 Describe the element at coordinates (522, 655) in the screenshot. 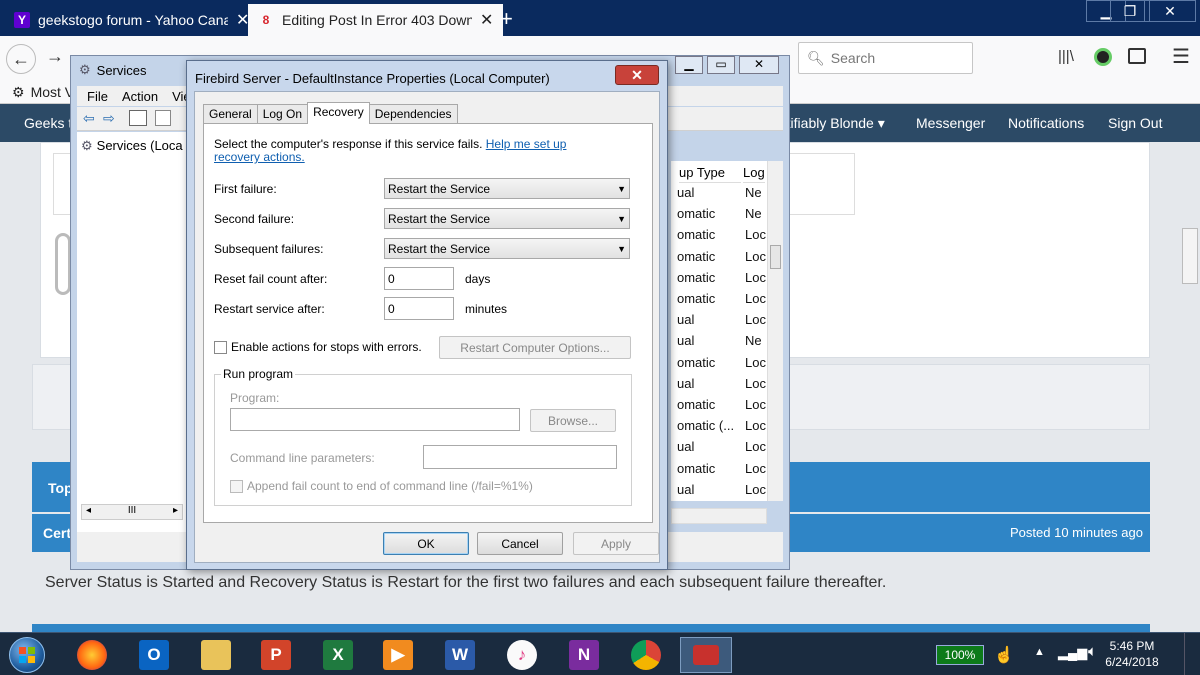

I see `itunes-icon: ♪` at that location.